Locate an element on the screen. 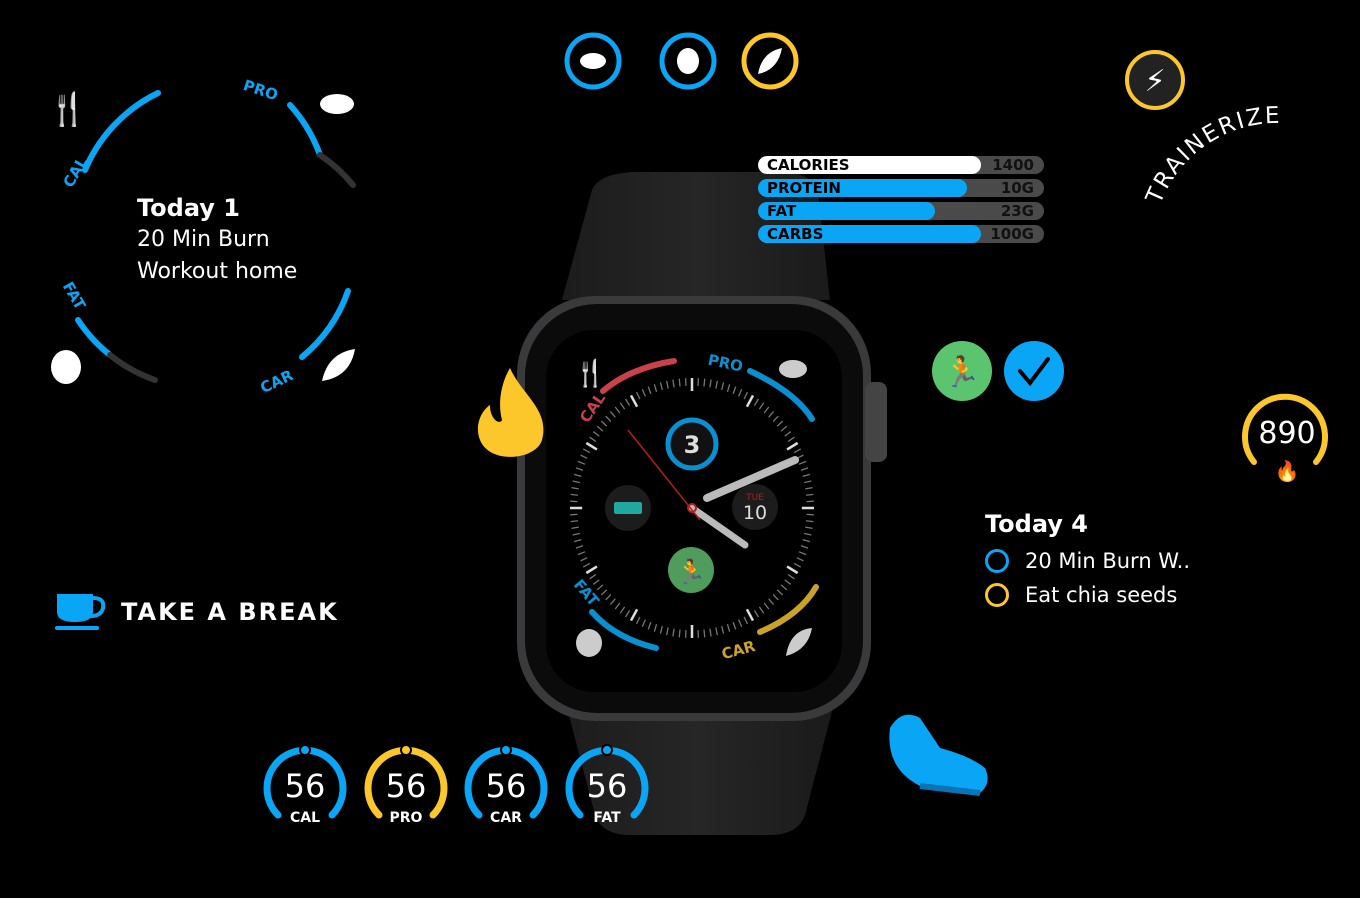 The image size is (1360, 898). task-item: 20 Min Burn W.. is located at coordinates (1087, 561).